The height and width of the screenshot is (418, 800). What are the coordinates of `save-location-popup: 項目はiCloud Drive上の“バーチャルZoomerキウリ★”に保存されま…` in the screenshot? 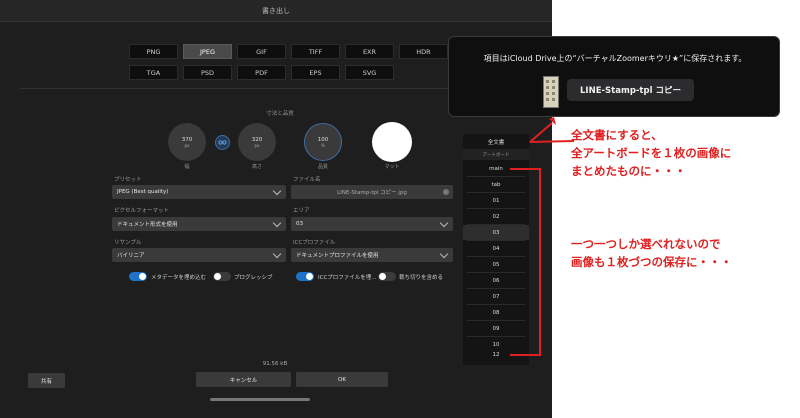 It's located at (614, 76).